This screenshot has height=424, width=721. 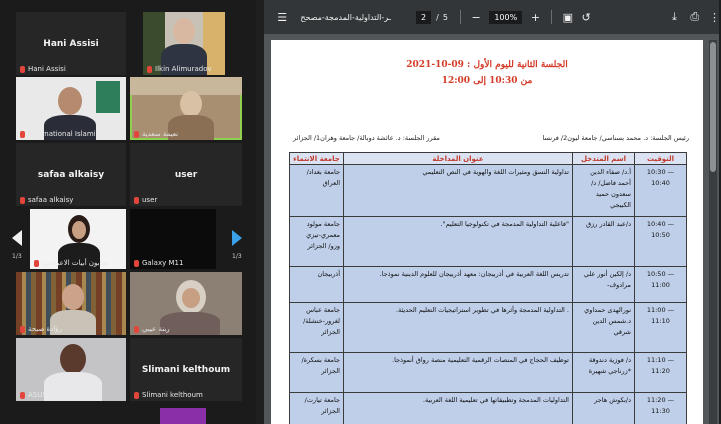 What do you see at coordinates (586, 17) in the screenshot?
I see `rotate-icon: ↺` at bounding box center [586, 17].